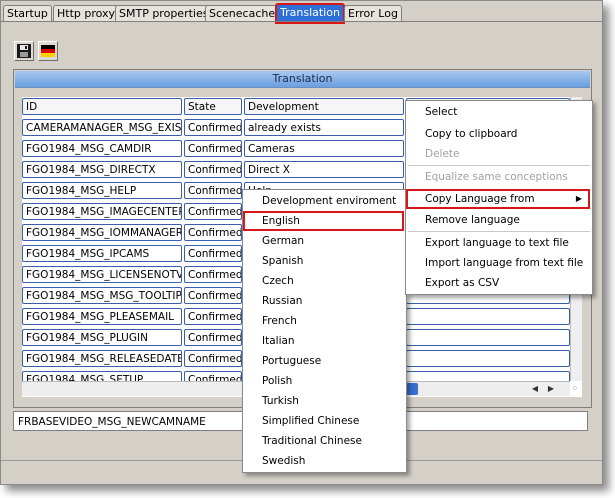 The width and height of the screenshot is (615, 498). I want to click on scroll-left-icon: ◀, so click(535, 389).